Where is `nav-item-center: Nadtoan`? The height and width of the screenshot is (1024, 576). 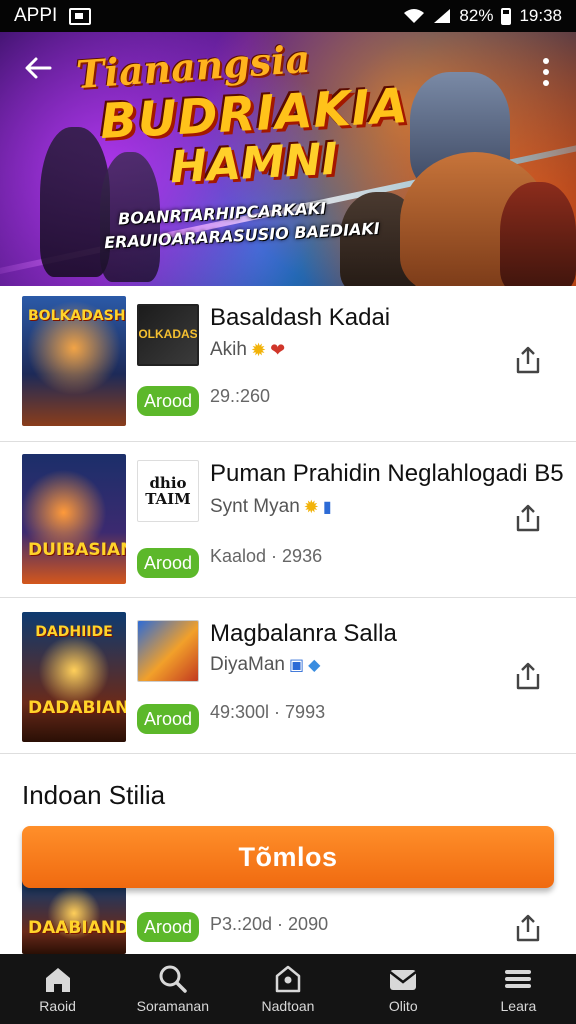
nav-item-center: Nadtoan is located at coordinates (287, 989).